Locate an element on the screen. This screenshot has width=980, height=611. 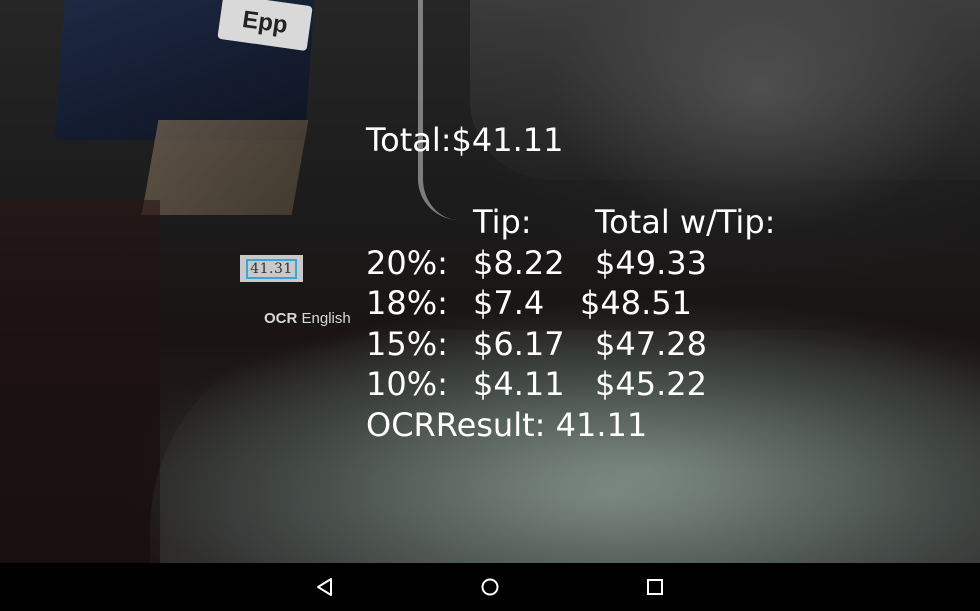
tip-row-total: $49.33 is located at coordinates (651, 263).